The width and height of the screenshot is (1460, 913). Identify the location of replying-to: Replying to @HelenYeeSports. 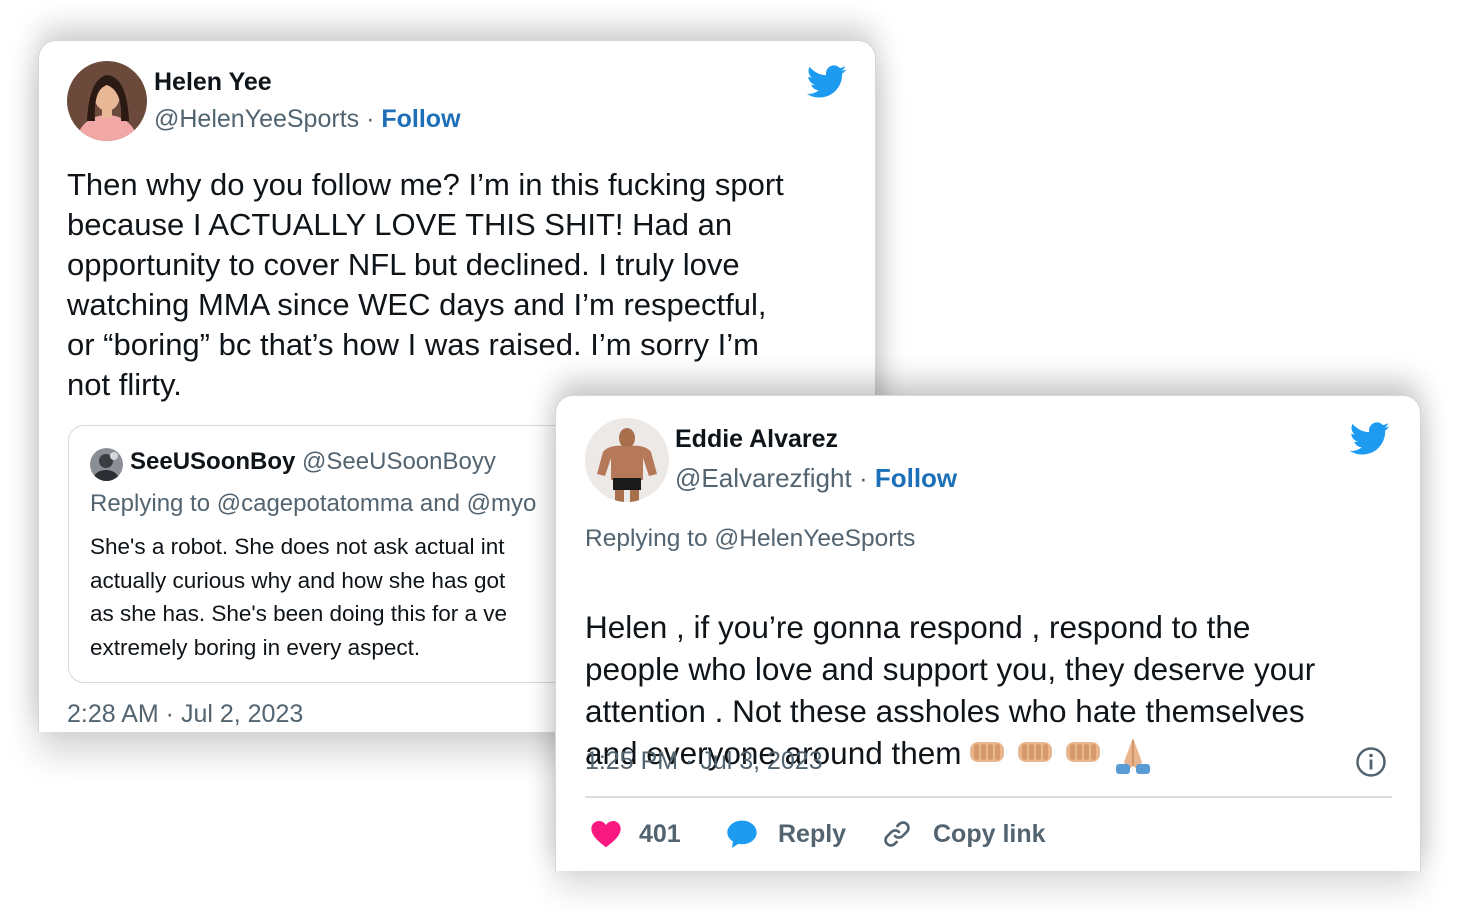
(750, 538).